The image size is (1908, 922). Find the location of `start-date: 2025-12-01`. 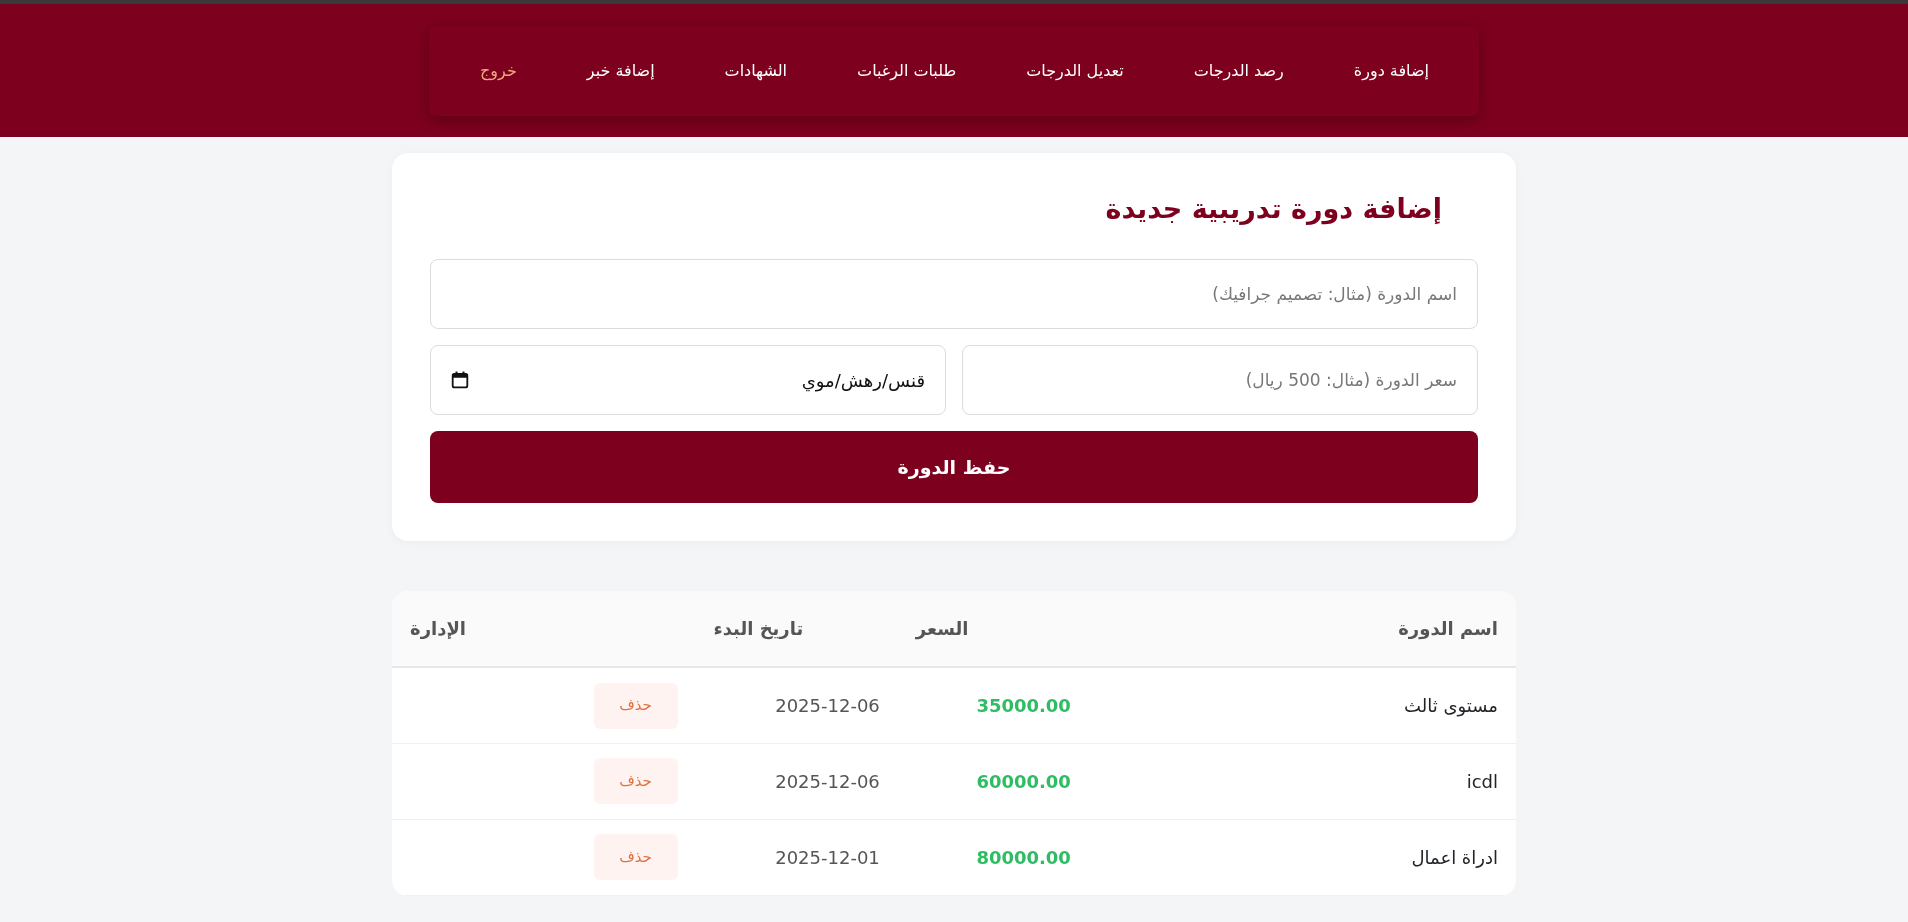

start-date: 2025-12-01 is located at coordinates (827, 857).